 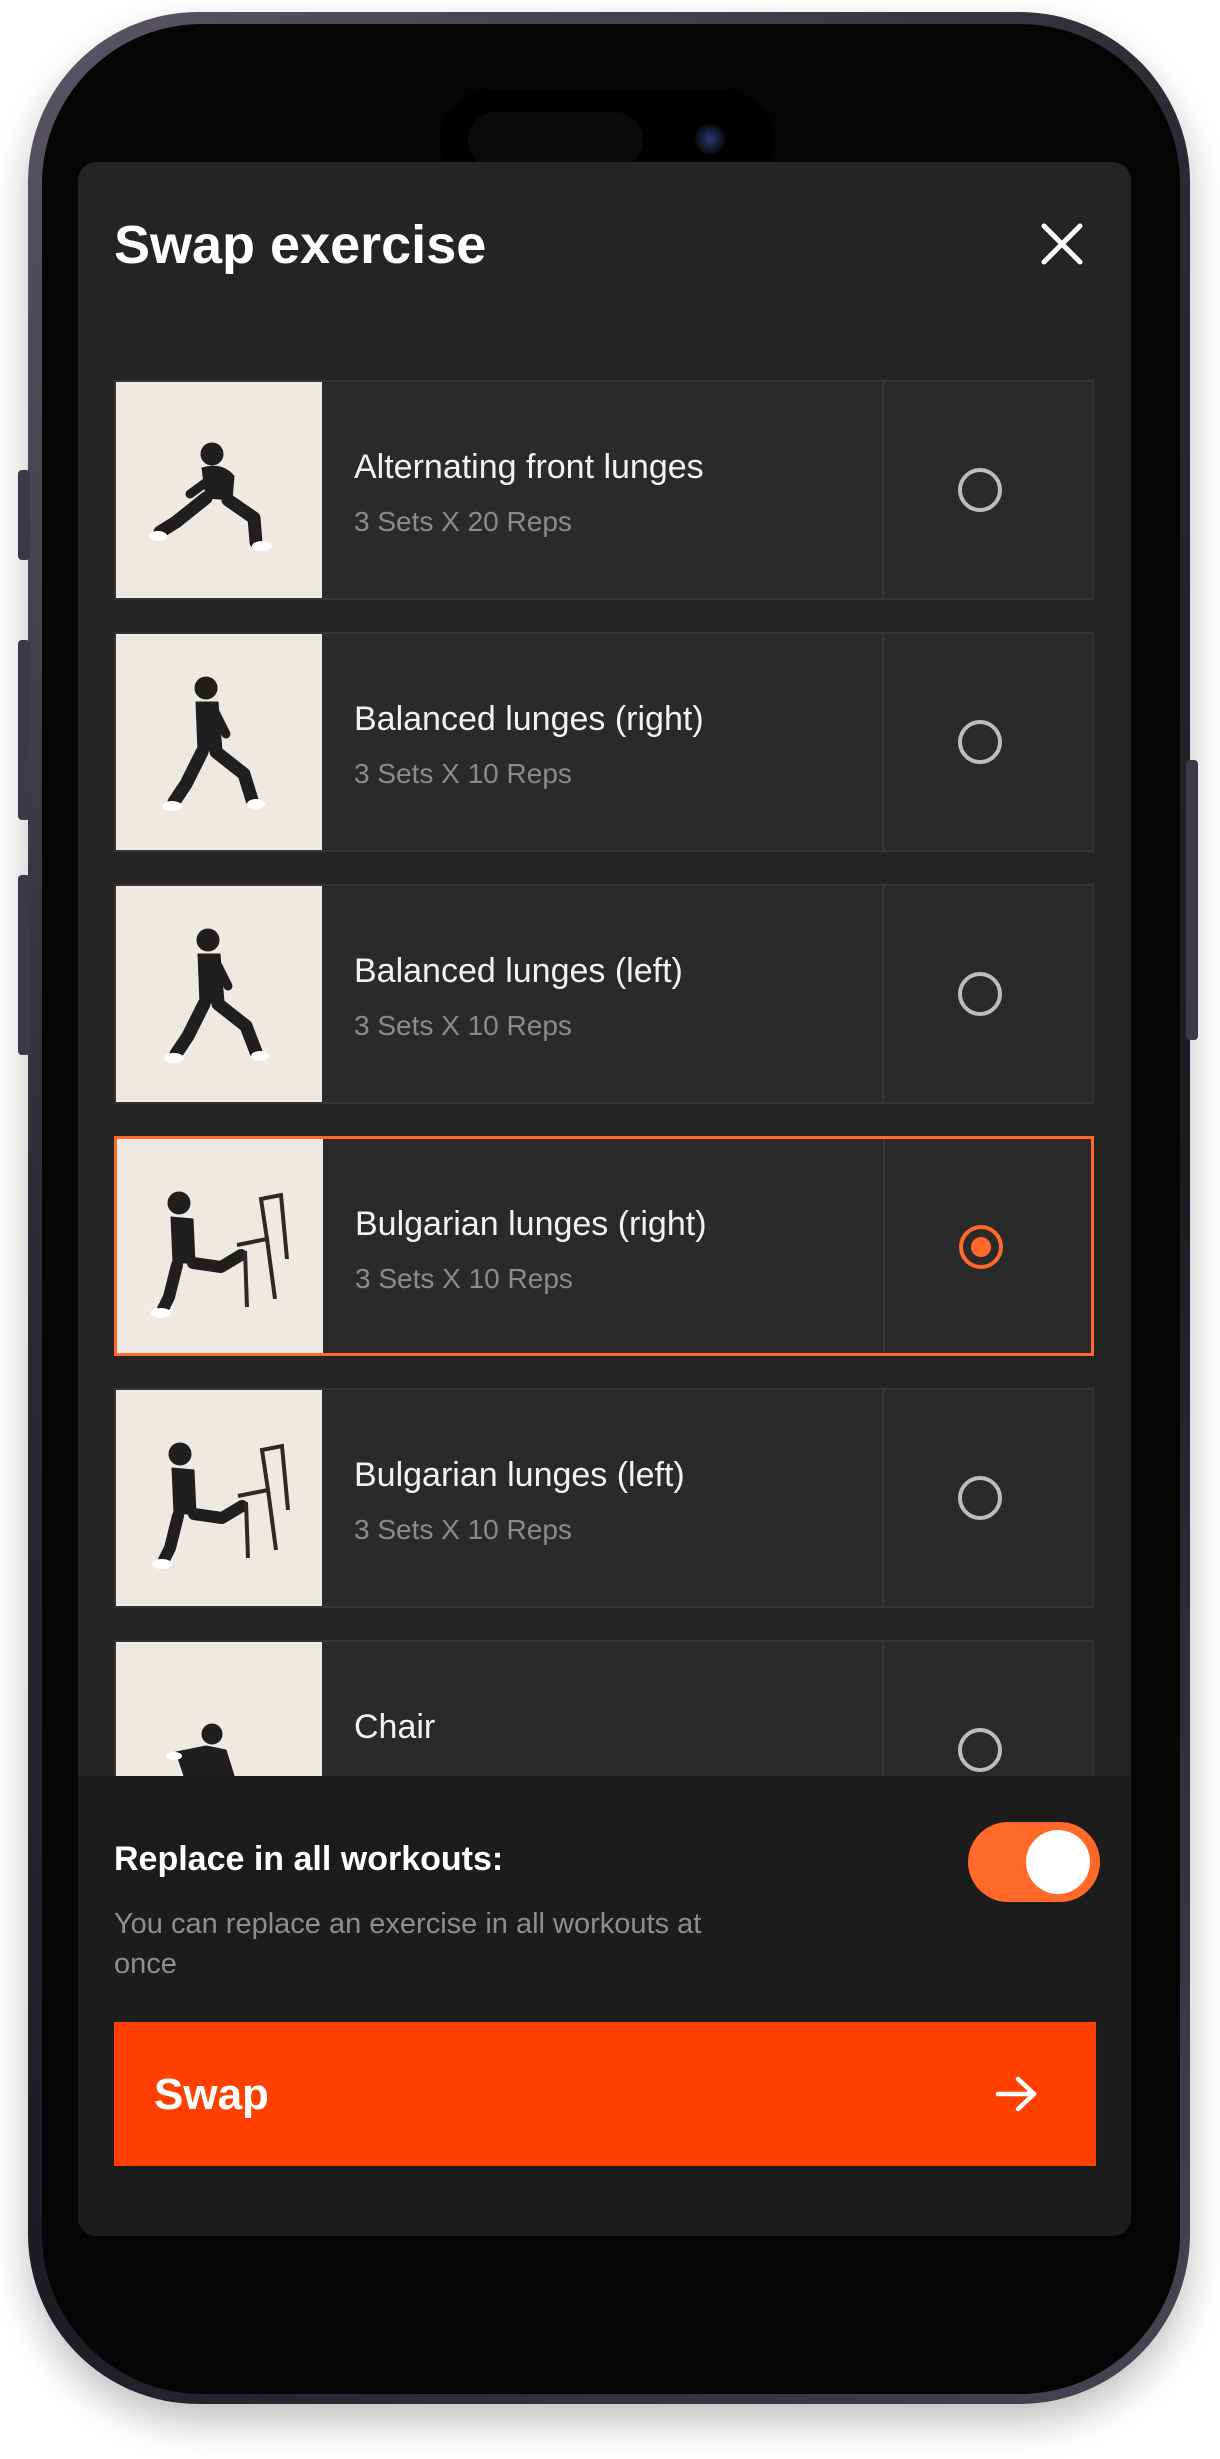 What do you see at coordinates (710, 139) in the screenshot?
I see `front-camera-icon` at bounding box center [710, 139].